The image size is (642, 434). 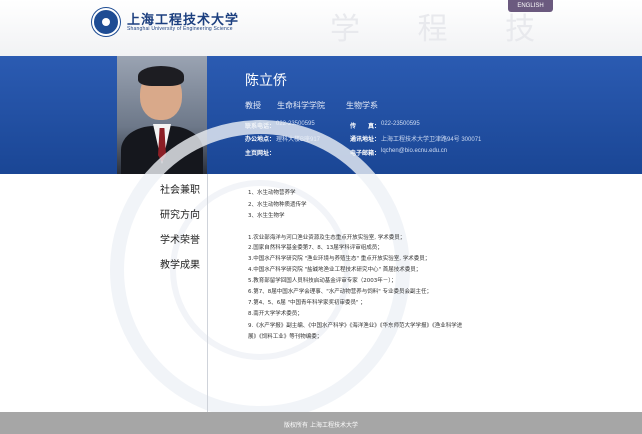 I want to click on nav-item-honors: 学术荣誉, so click(x=180, y=238).